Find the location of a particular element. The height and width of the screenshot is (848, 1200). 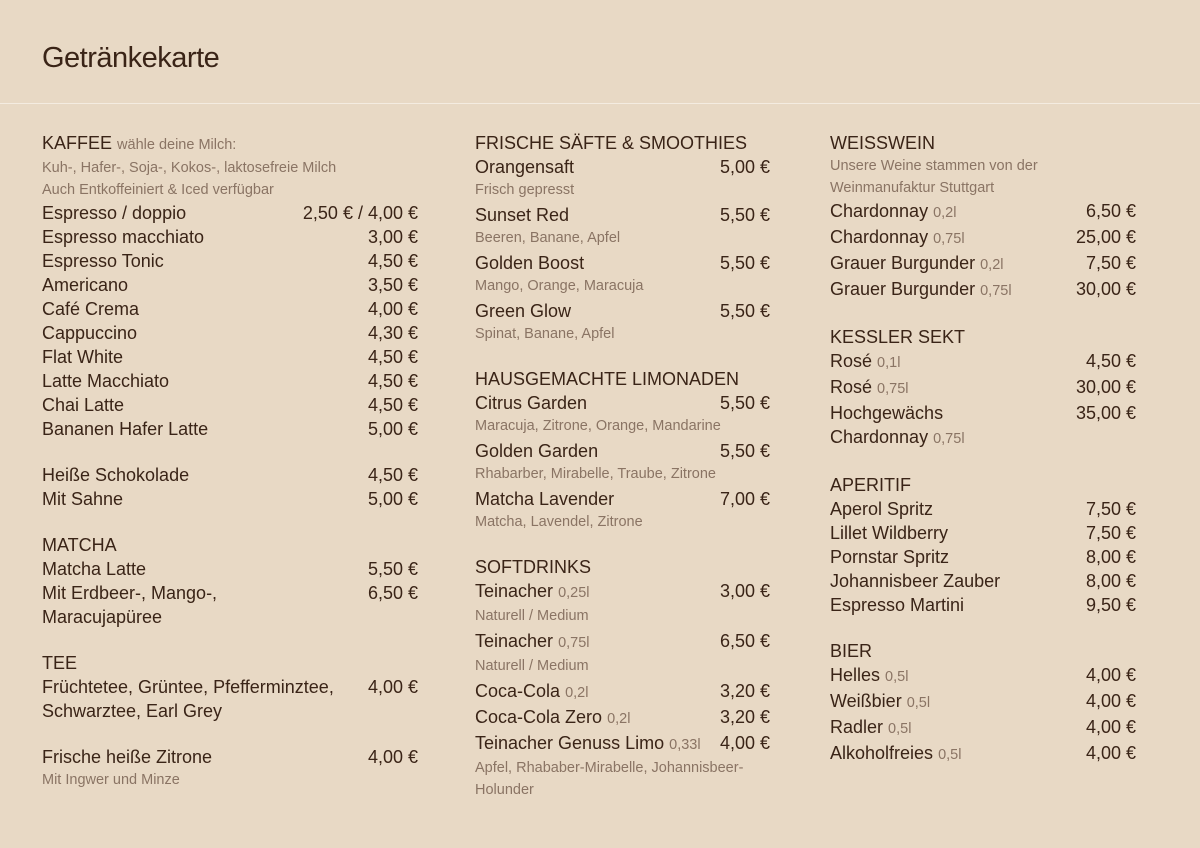

item-name: Chai Latte is located at coordinates (83, 405).